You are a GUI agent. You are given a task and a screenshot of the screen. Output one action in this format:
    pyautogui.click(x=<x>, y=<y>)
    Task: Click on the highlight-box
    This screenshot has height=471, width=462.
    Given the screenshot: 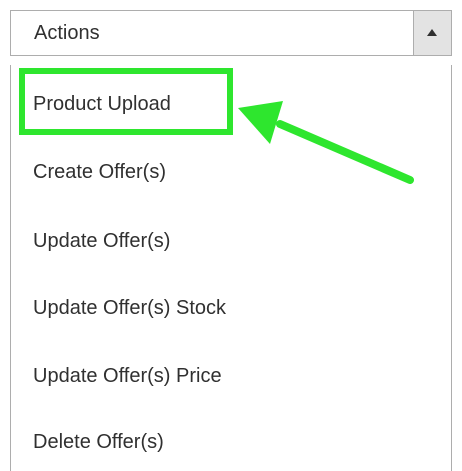 What is the action you would take?
    pyautogui.click(x=126, y=101)
    